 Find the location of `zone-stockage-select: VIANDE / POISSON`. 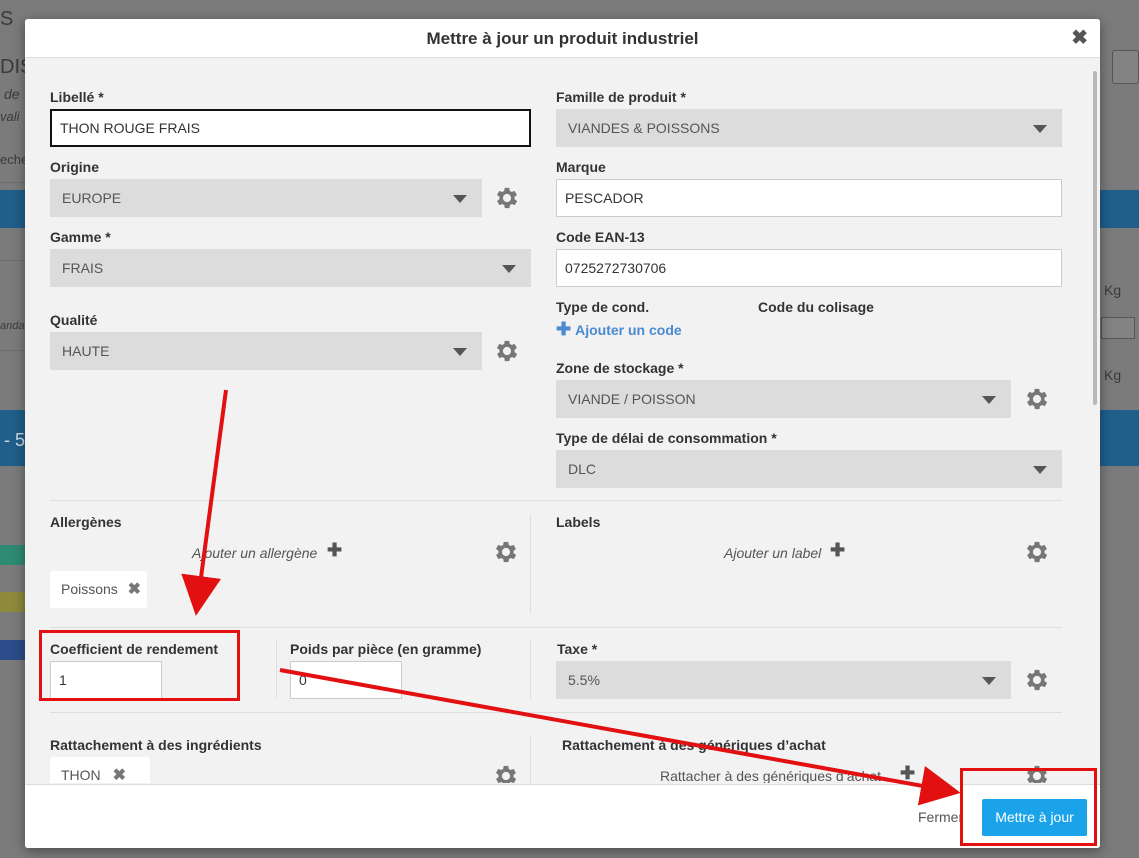

zone-stockage-select: VIANDE / POISSON is located at coordinates (783, 399).